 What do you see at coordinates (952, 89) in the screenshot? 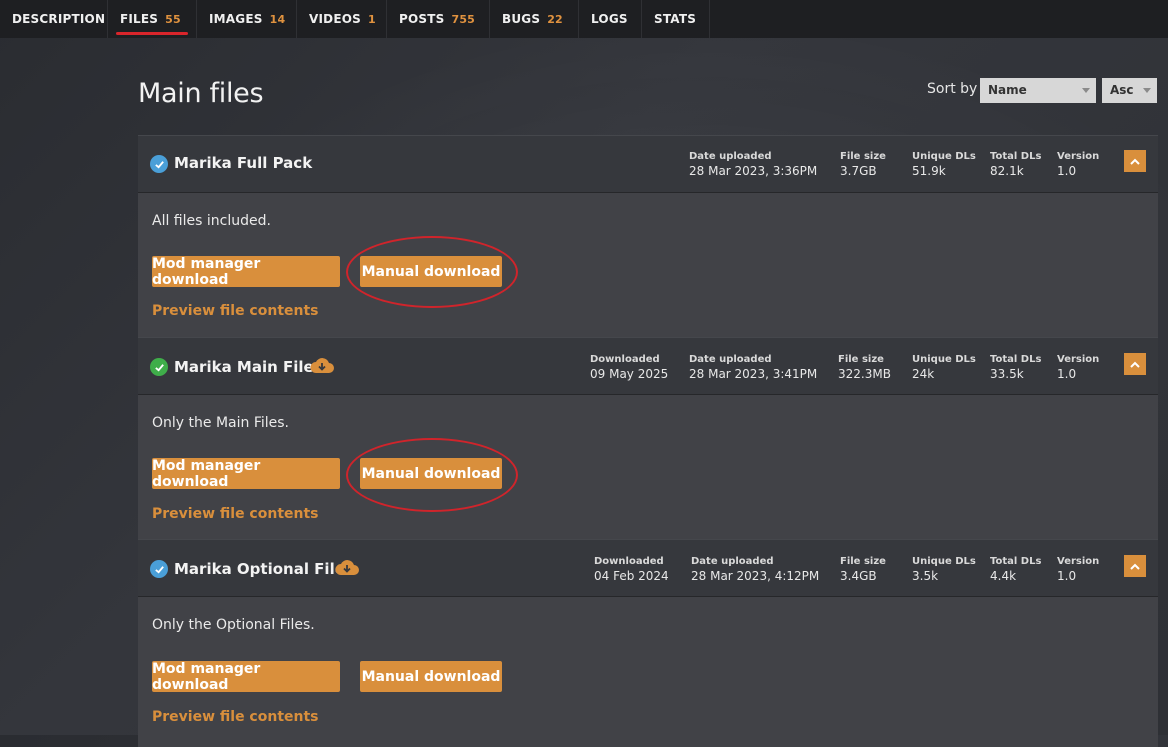
I see `sort-label: Sort by` at bounding box center [952, 89].